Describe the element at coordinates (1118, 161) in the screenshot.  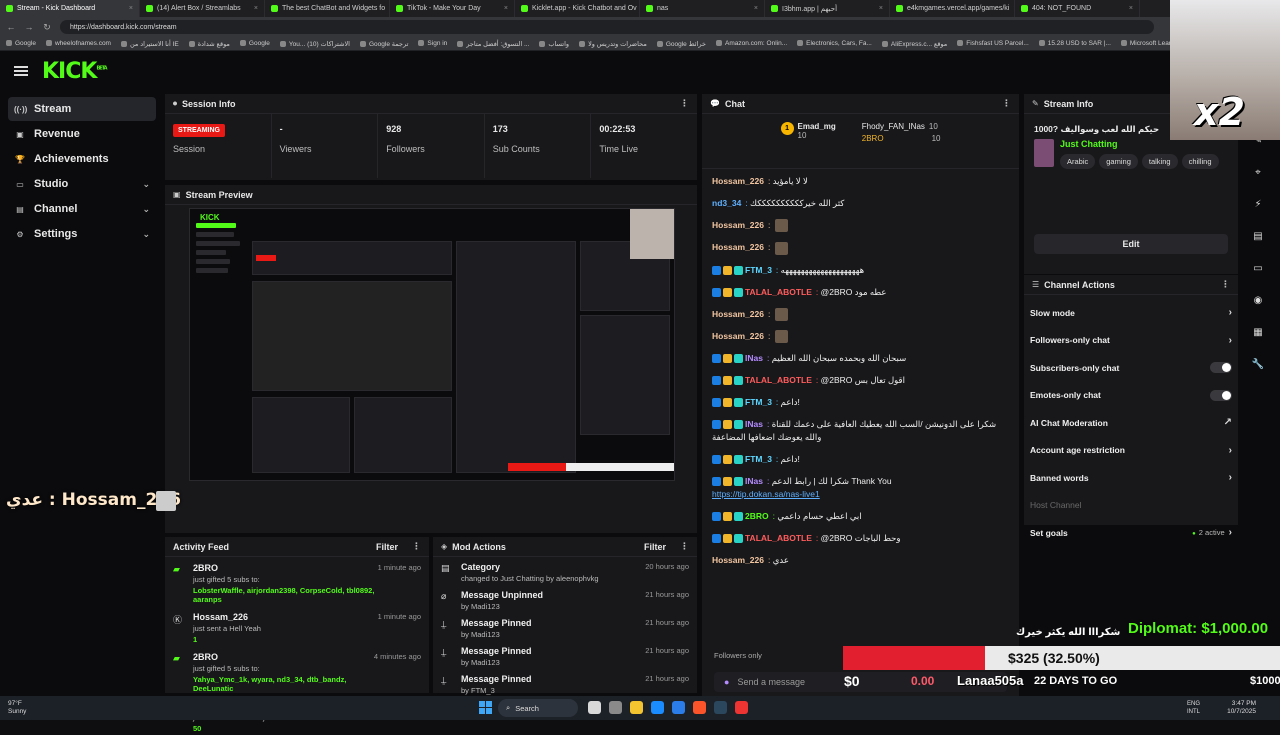
I see `tag-chip: gaming` at that location.